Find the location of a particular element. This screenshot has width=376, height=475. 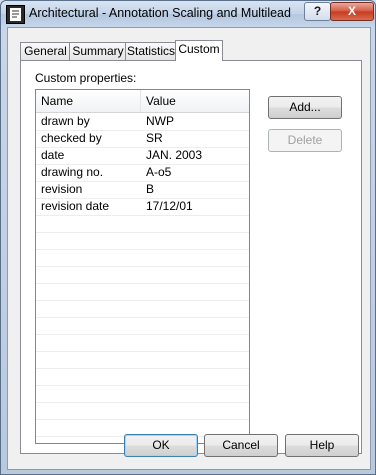

custom-properties-label: Custom properties: is located at coordinates (86, 78).